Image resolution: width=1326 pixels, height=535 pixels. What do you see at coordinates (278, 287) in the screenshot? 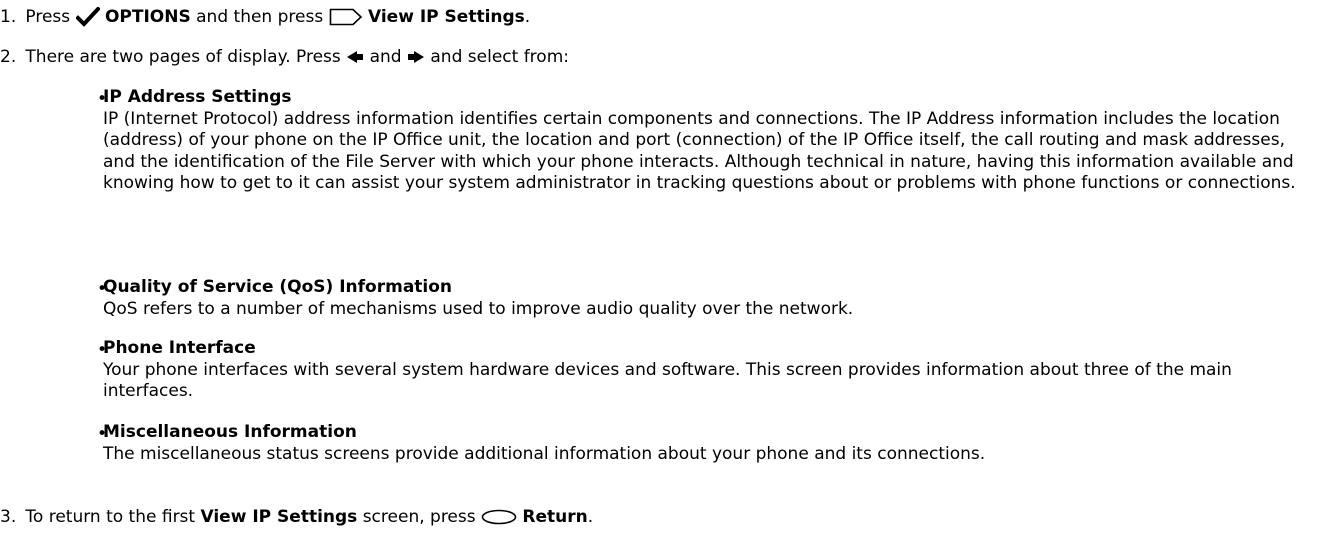
I see `item-title: Quality of Service (QoS) Information` at bounding box center [278, 287].